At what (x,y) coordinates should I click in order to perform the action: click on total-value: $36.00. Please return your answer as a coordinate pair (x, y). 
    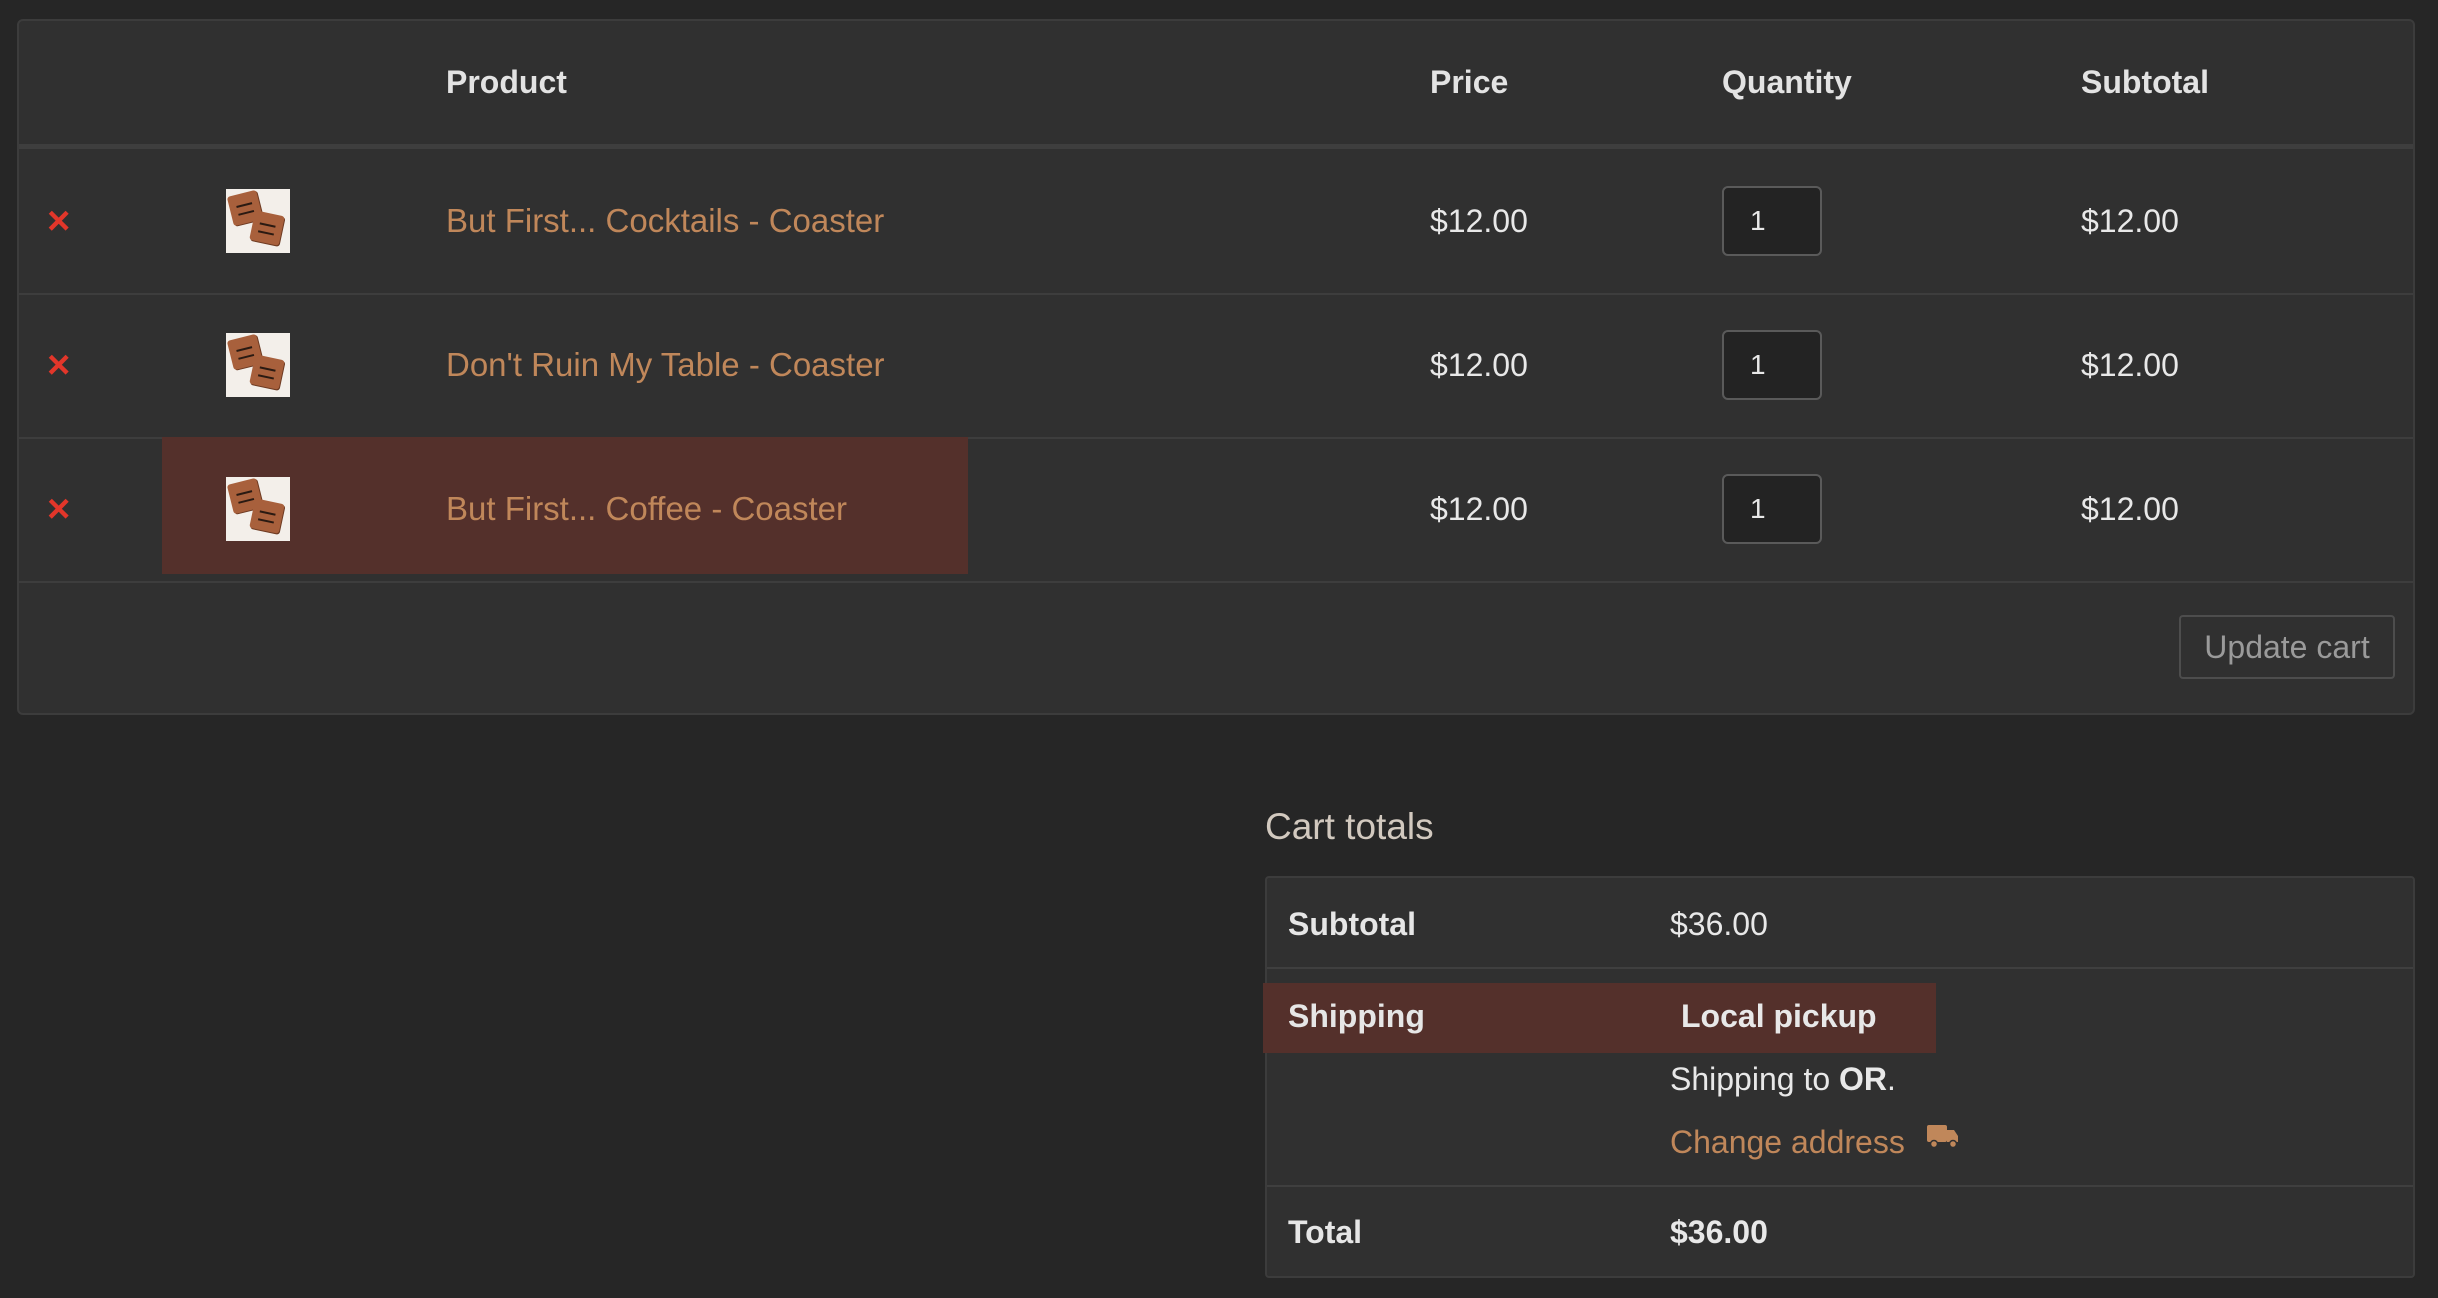
    Looking at the image, I should click on (1719, 1232).